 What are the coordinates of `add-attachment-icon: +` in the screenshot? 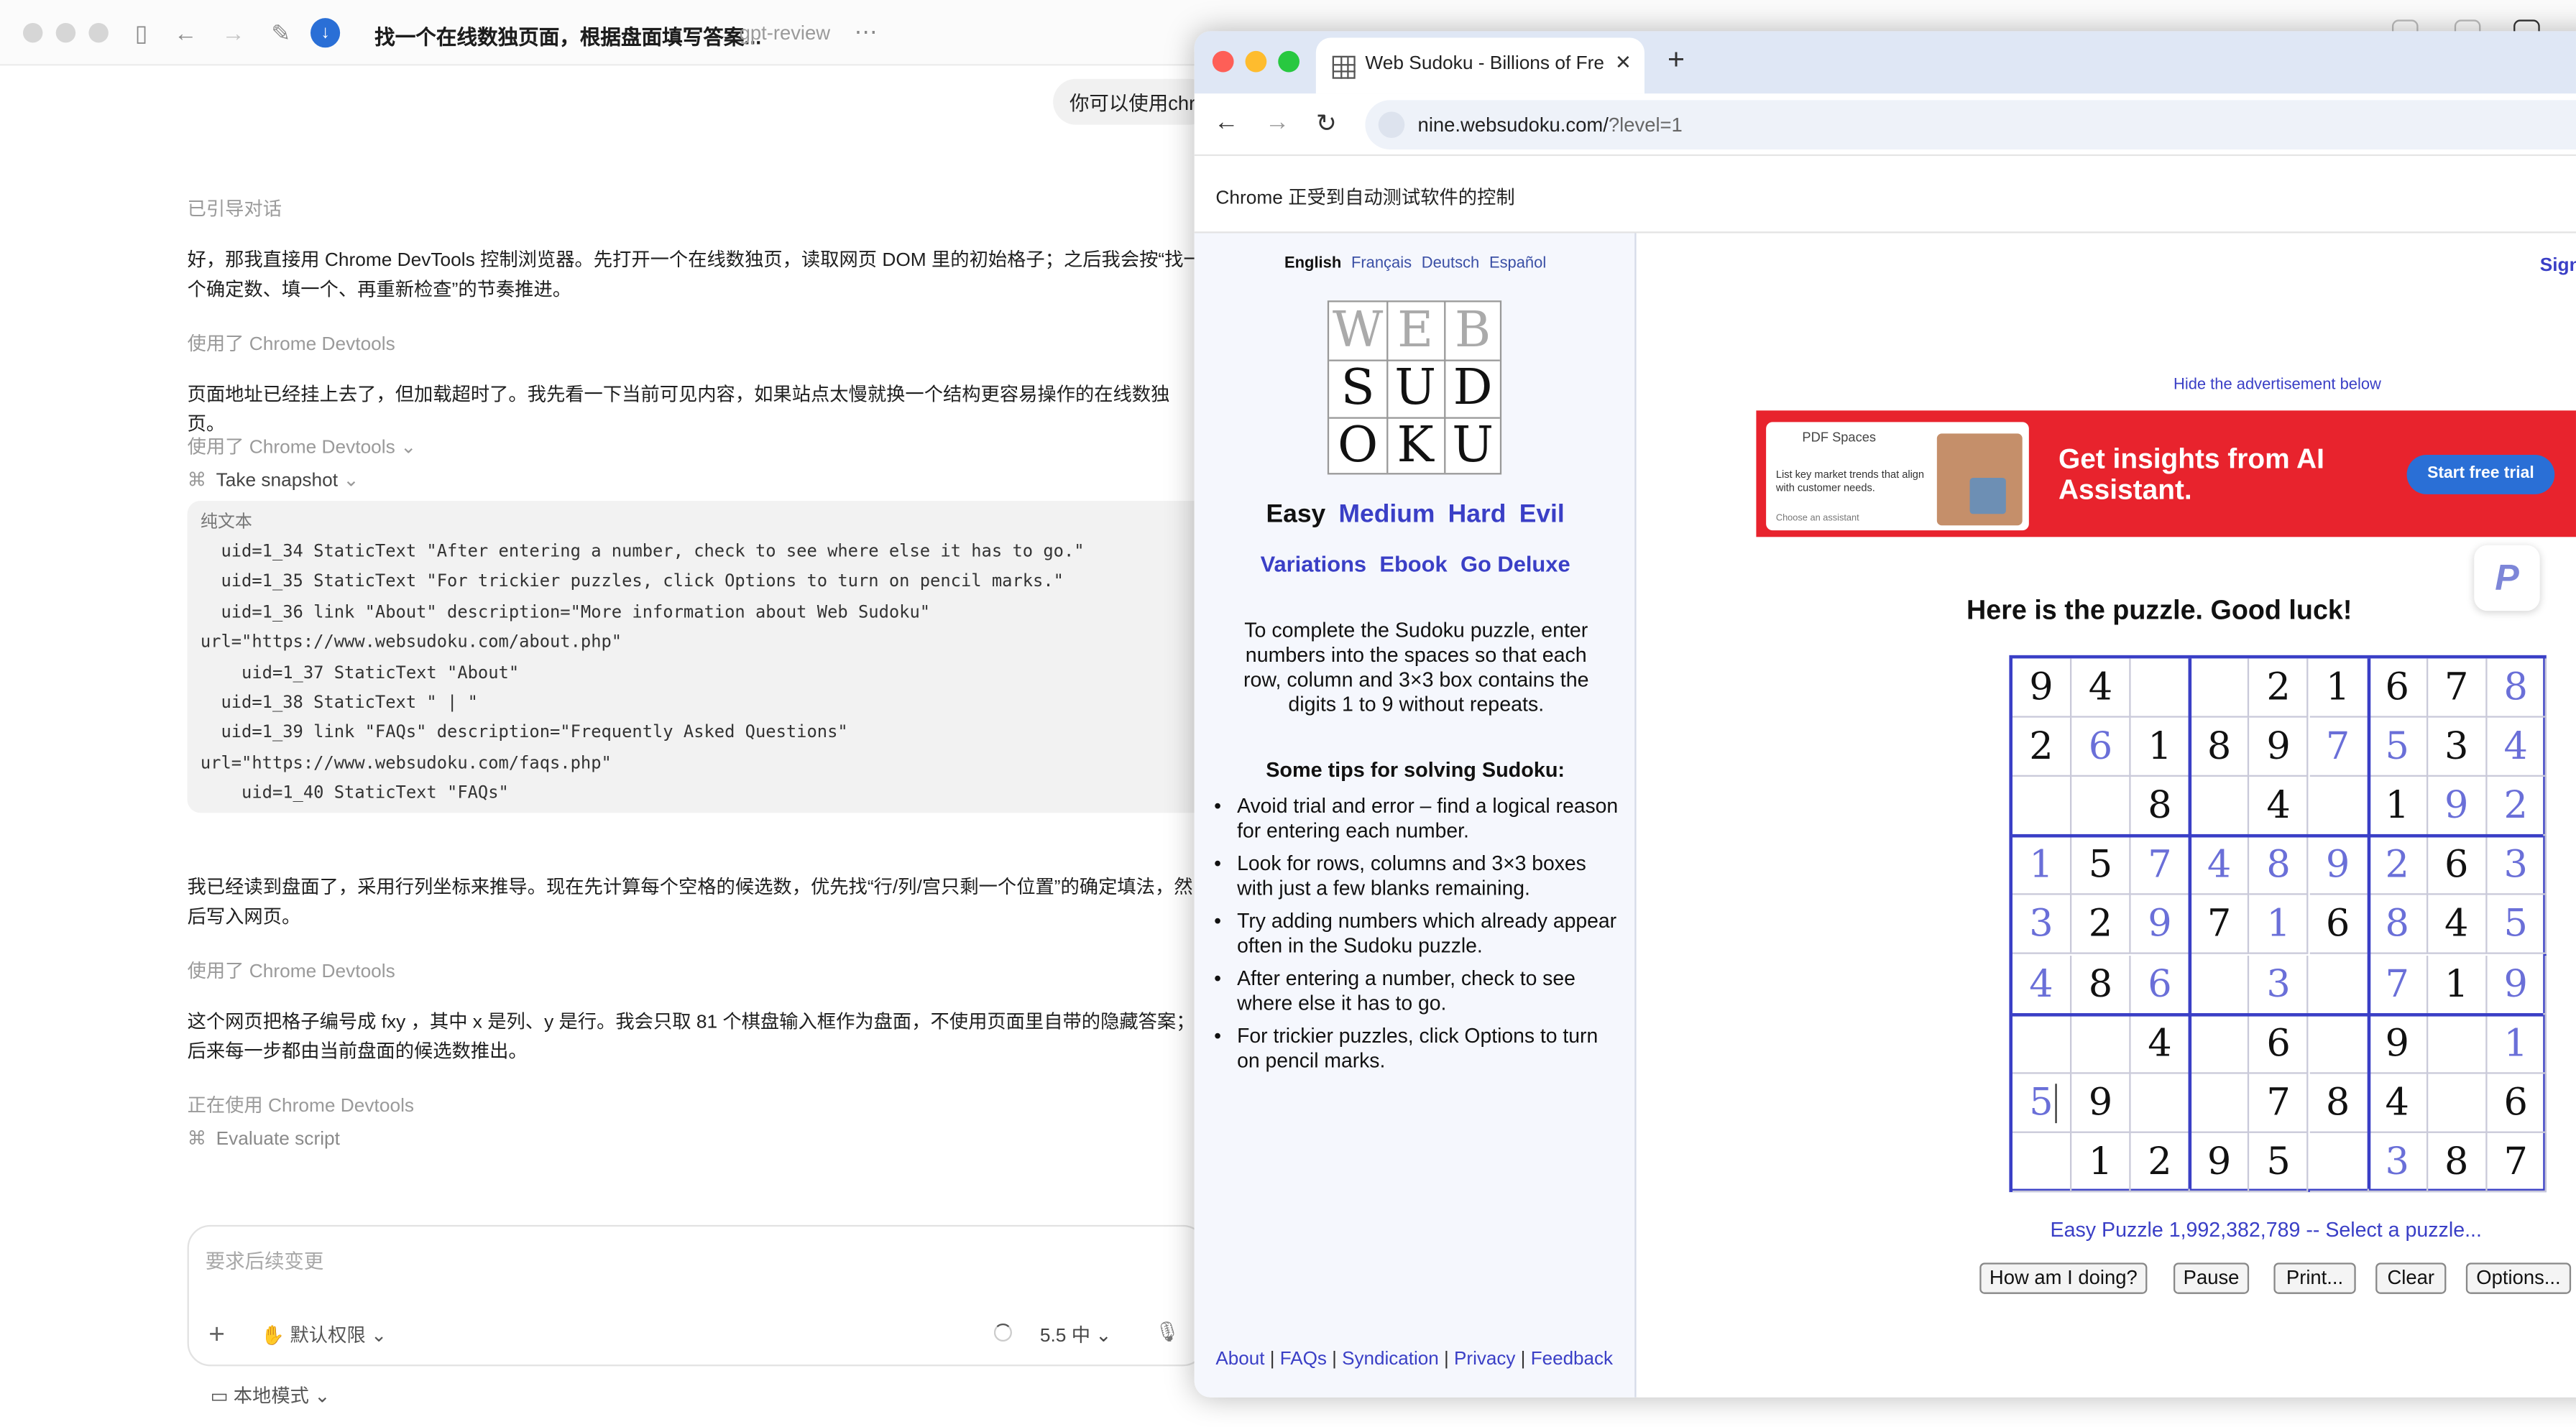 It's located at (216, 1335).